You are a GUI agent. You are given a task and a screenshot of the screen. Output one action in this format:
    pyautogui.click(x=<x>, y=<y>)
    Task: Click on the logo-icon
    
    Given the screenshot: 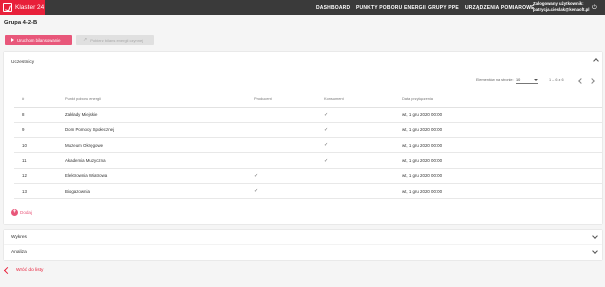 What is the action you would take?
    pyautogui.click(x=7, y=7)
    